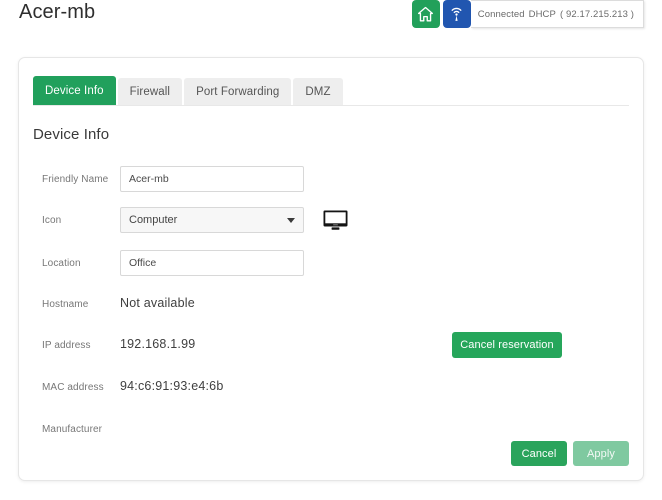 Image resolution: width=662 pixels, height=500 pixels. I want to click on tab-device-info: Device Info, so click(74, 90).